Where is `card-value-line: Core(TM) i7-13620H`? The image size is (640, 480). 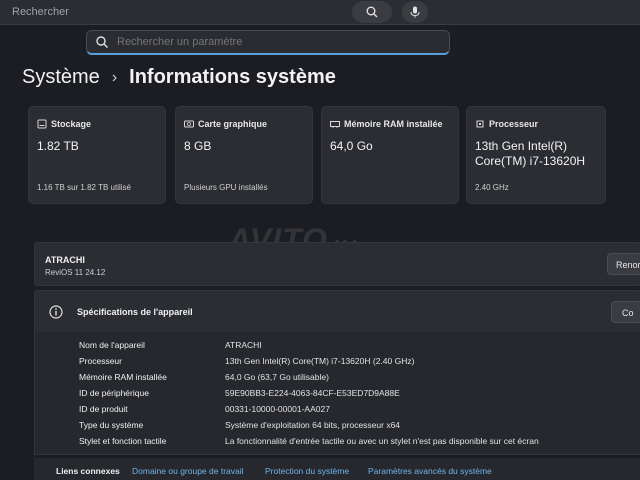
card-value-line: Core(TM) i7-13620H is located at coordinates (530, 161).